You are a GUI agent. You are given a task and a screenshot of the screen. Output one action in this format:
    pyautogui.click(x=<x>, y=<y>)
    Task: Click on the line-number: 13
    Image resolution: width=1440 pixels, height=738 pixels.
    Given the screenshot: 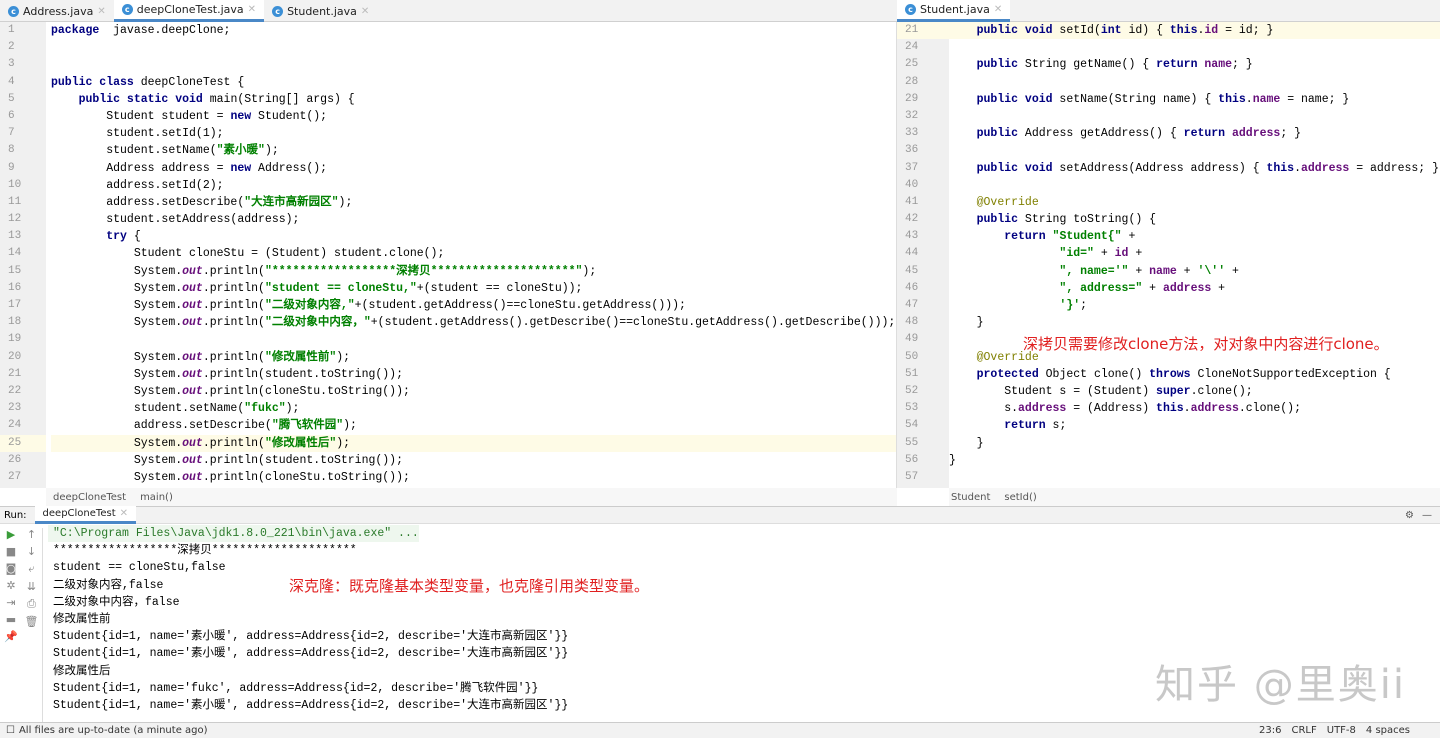 What is the action you would take?
    pyautogui.click(x=15, y=236)
    